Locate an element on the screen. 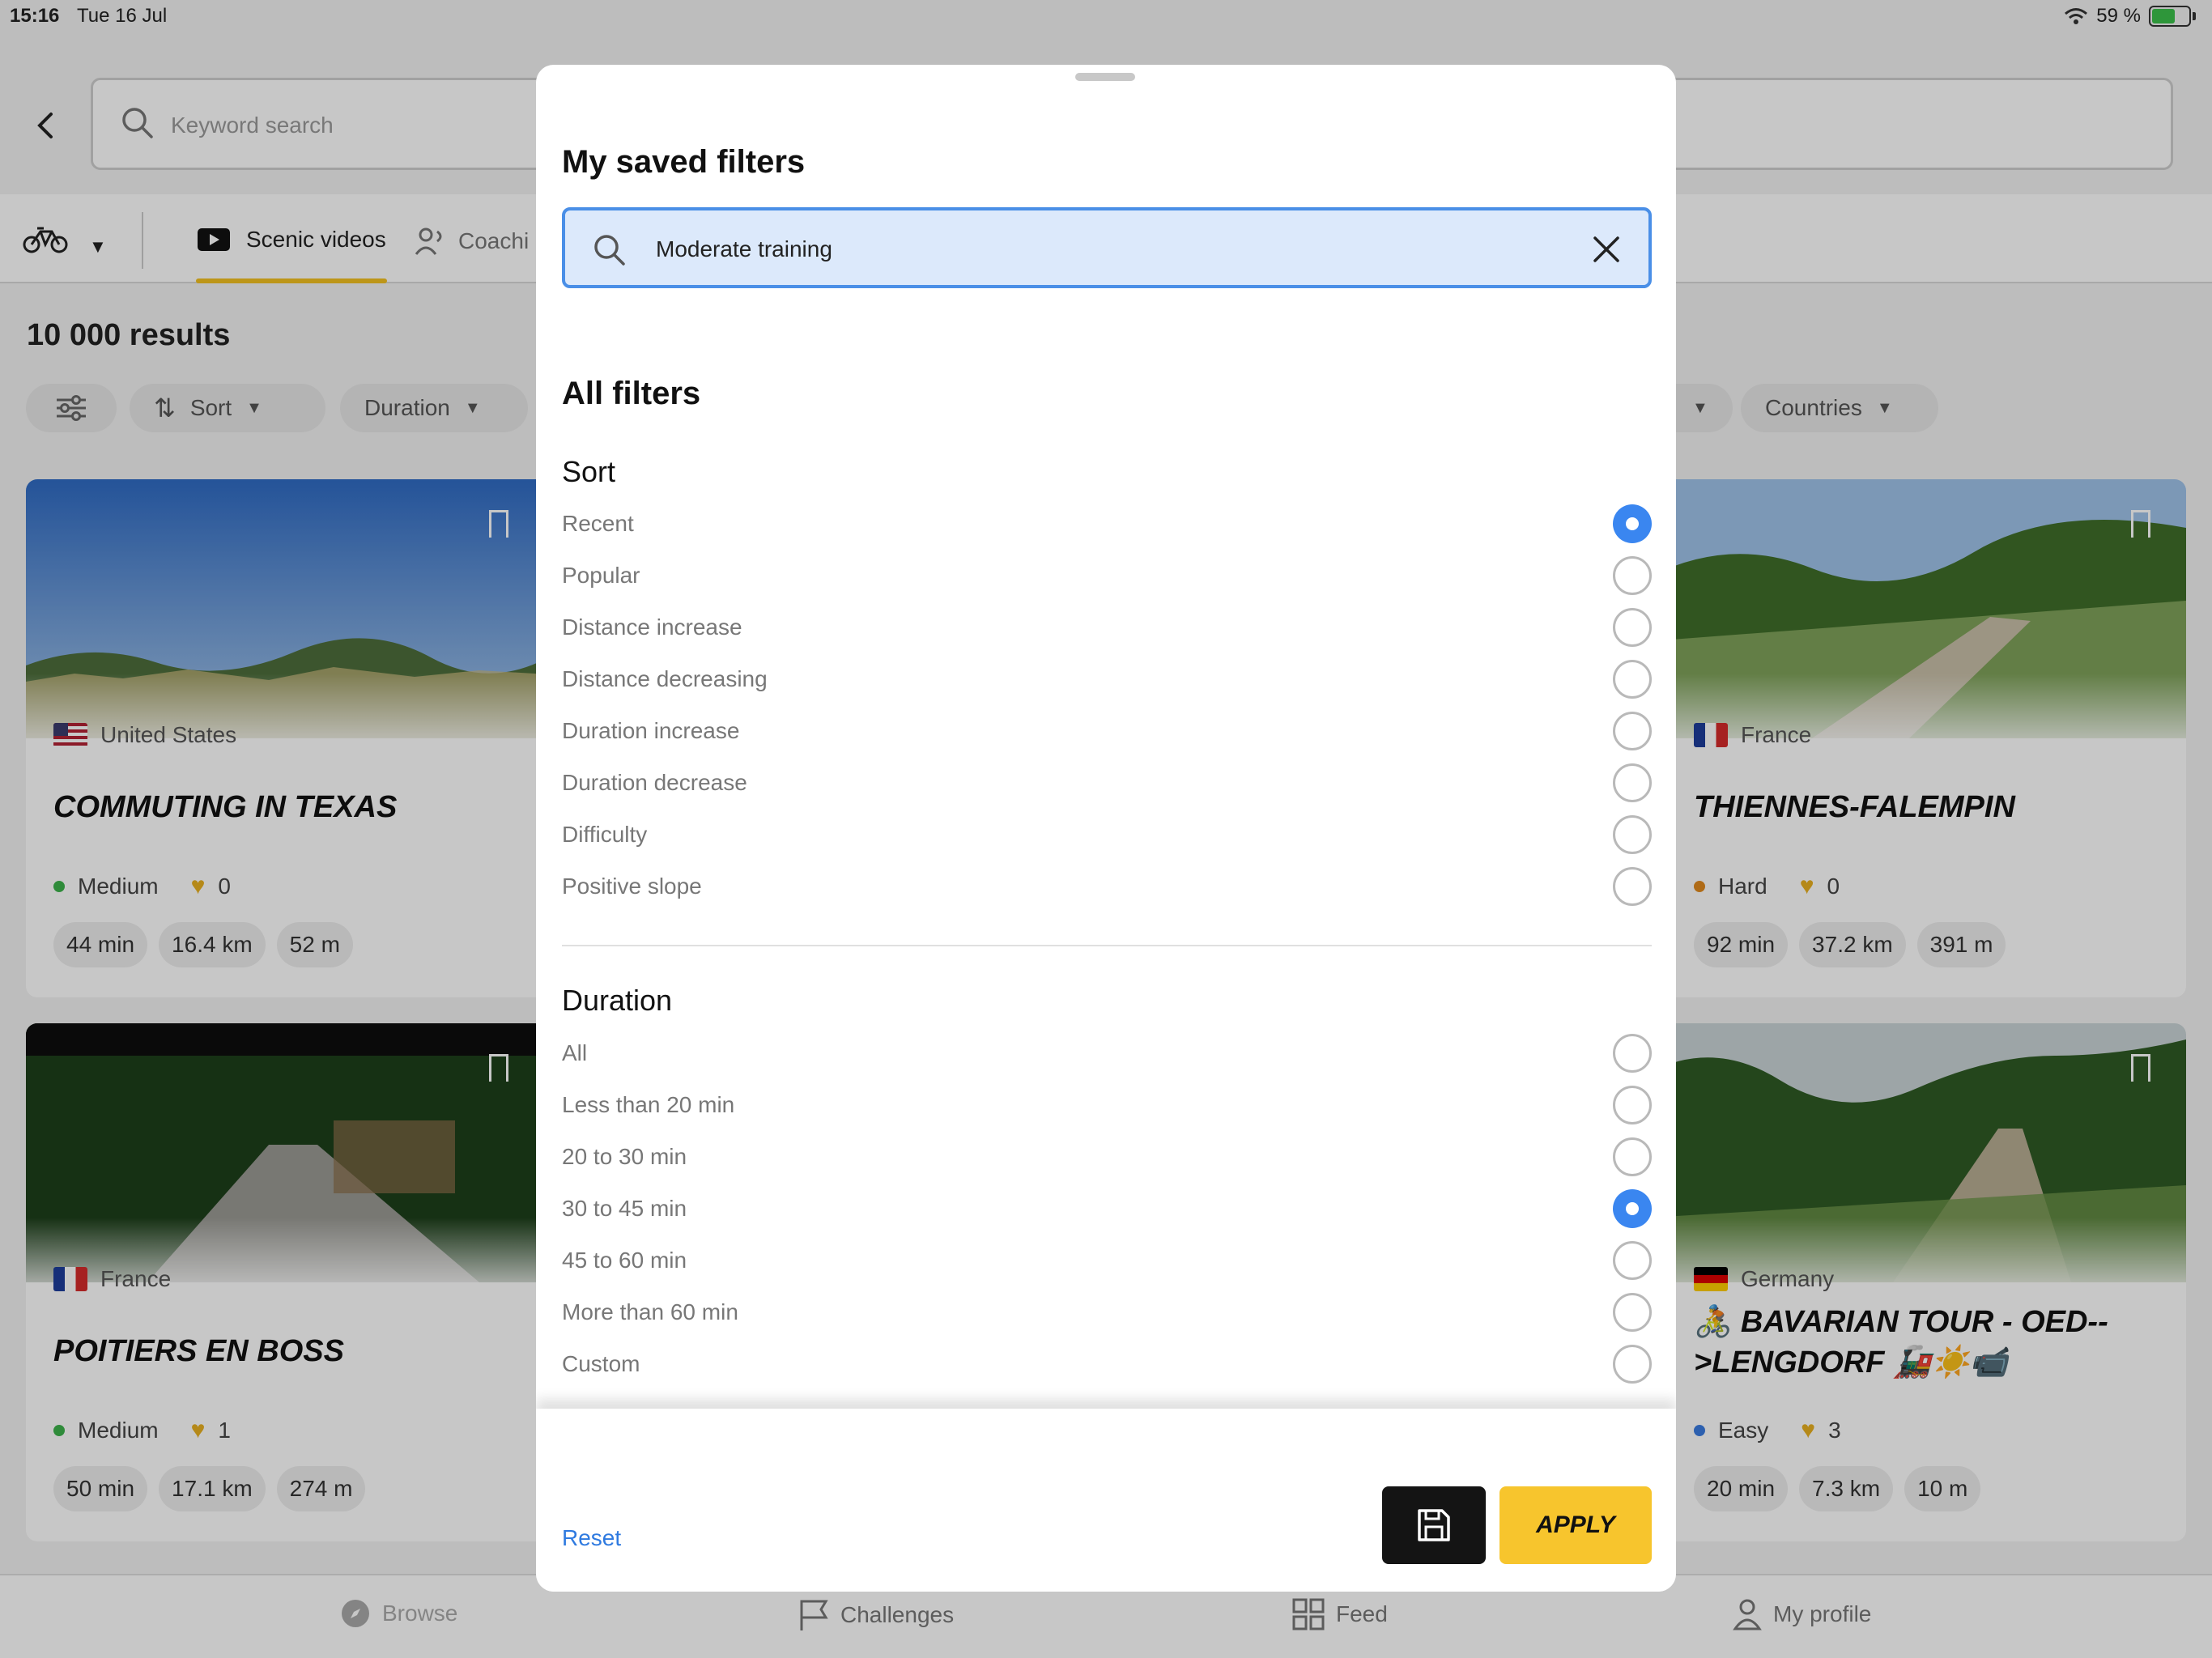 Image resolution: width=2212 pixels, height=1658 pixels. saved-filters-title: My saved filters is located at coordinates (684, 162).